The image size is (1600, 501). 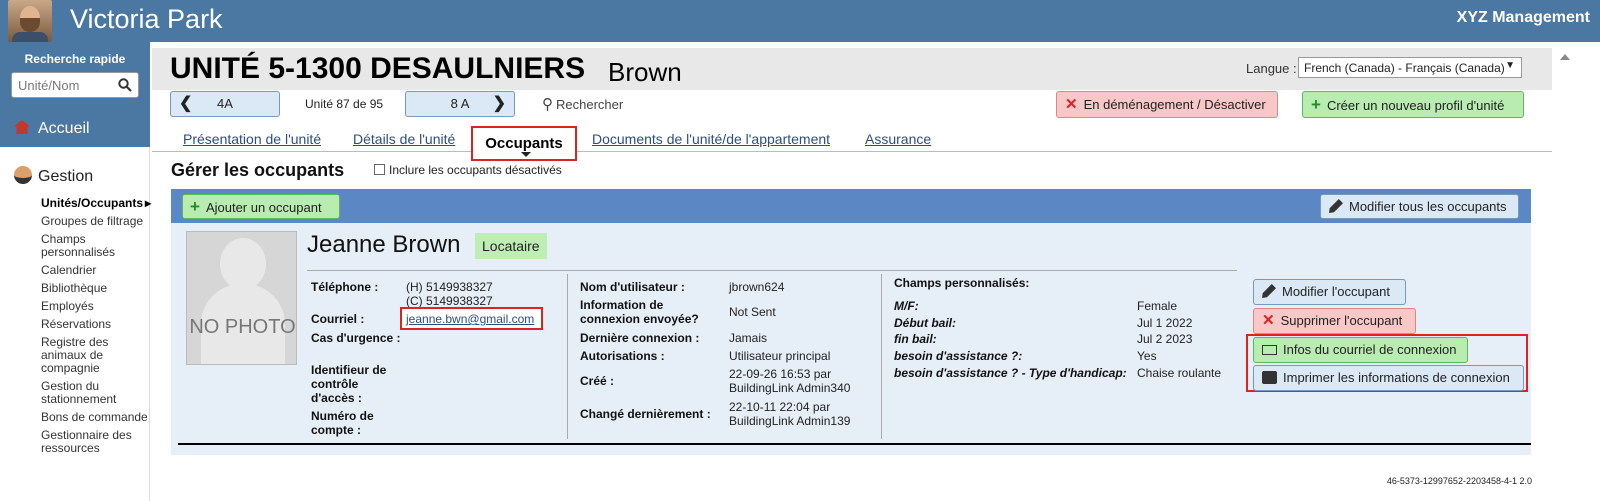 I want to click on tab-occupants: Occupants, so click(x=524, y=143).